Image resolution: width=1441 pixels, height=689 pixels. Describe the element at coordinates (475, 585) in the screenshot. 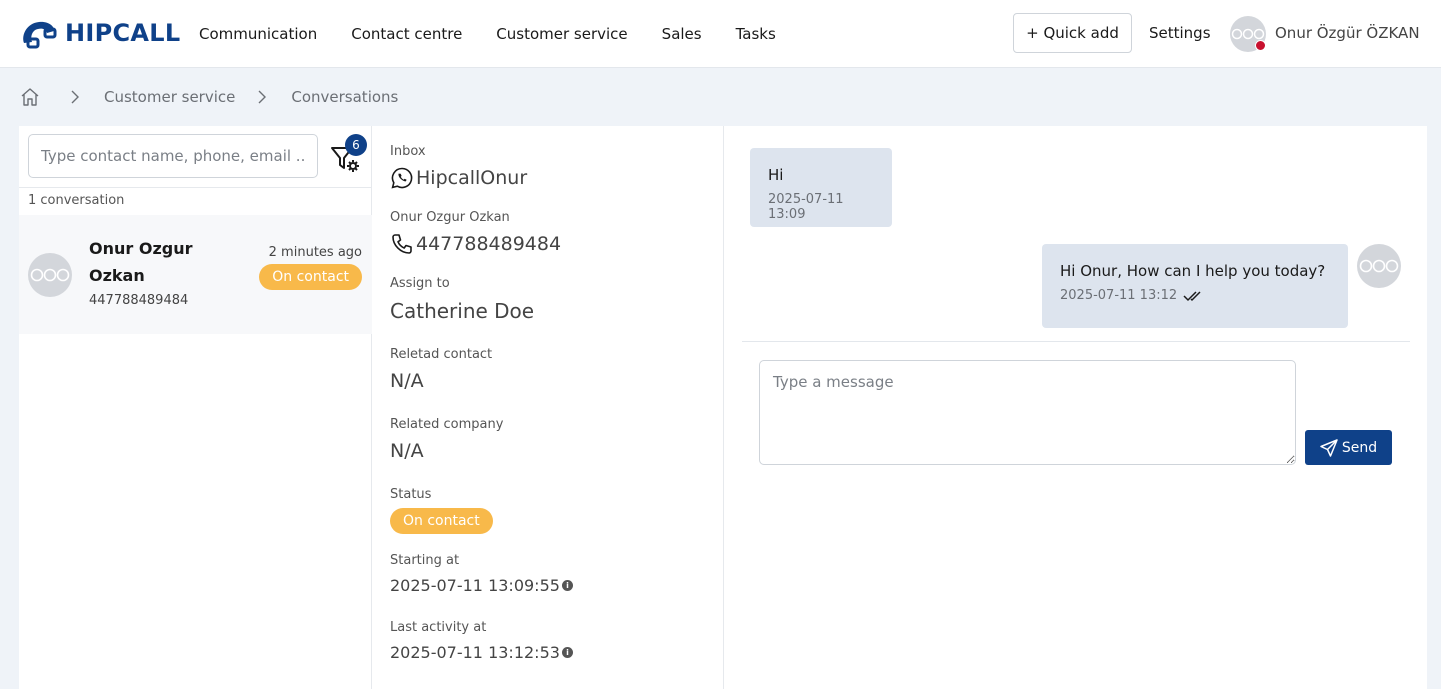

I see `starting-at-time: 2025-07-11 13:09:55` at that location.